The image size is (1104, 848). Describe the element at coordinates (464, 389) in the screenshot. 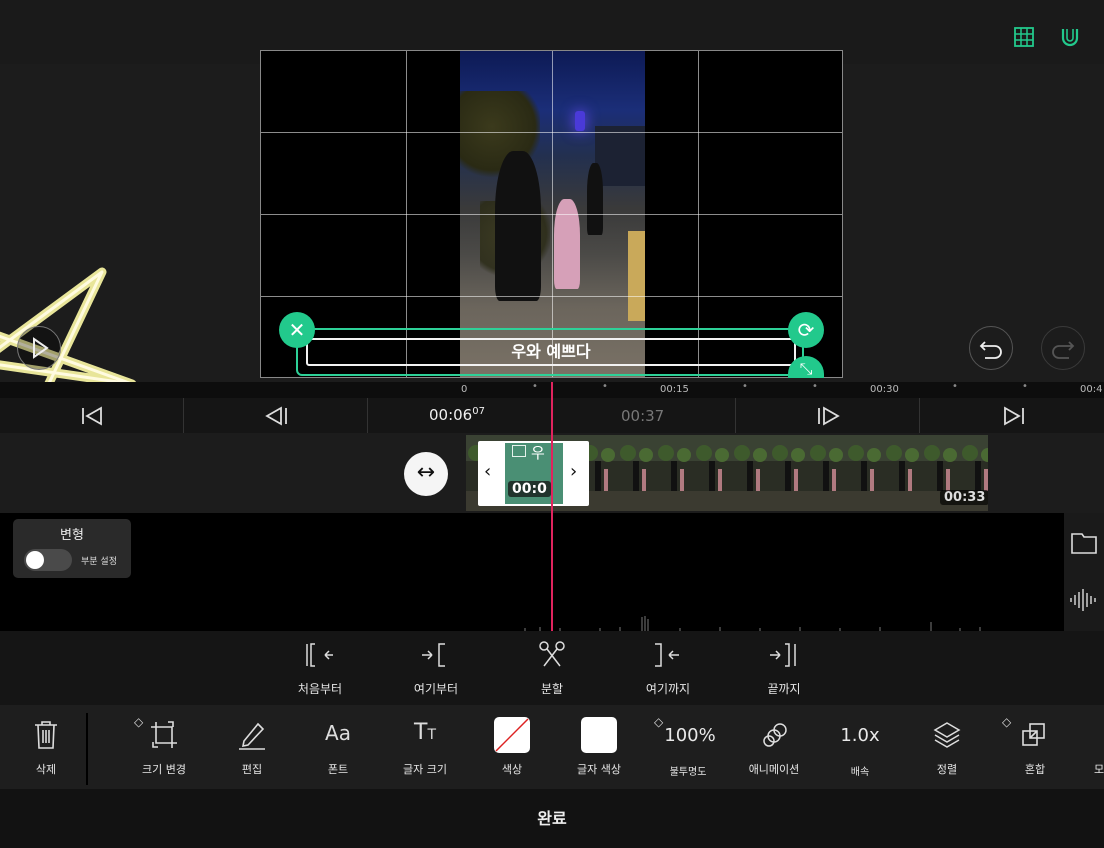

I see `ruler-tick-label: 0` at that location.